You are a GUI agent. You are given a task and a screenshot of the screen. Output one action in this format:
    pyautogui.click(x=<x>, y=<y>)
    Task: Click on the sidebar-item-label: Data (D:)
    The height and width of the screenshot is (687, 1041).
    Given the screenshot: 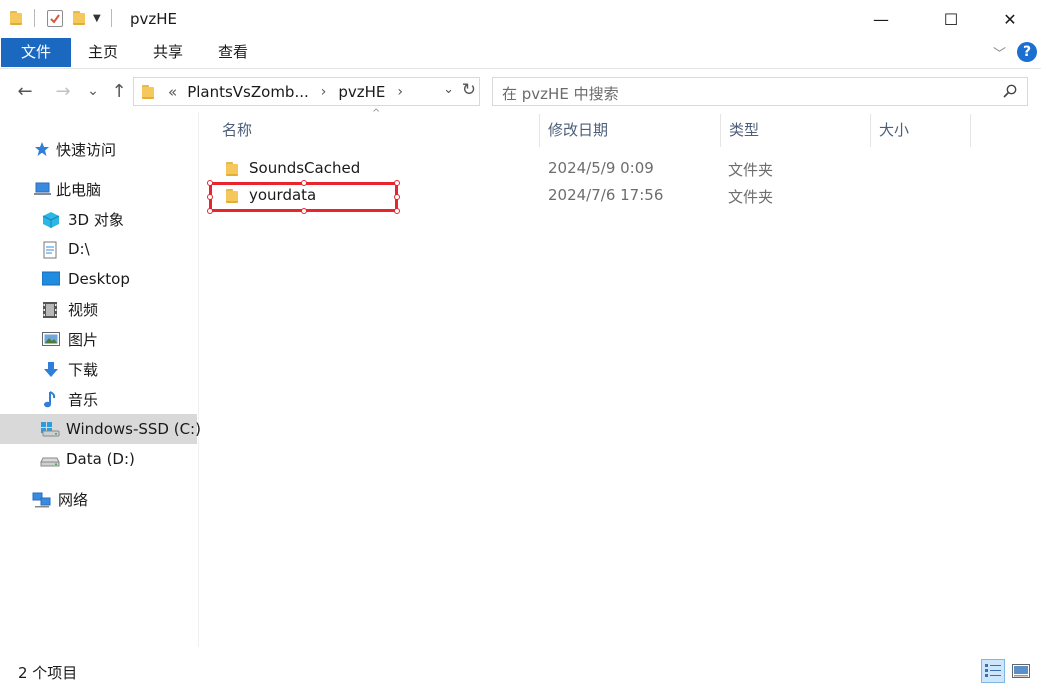 What is the action you would take?
    pyautogui.click(x=100, y=459)
    